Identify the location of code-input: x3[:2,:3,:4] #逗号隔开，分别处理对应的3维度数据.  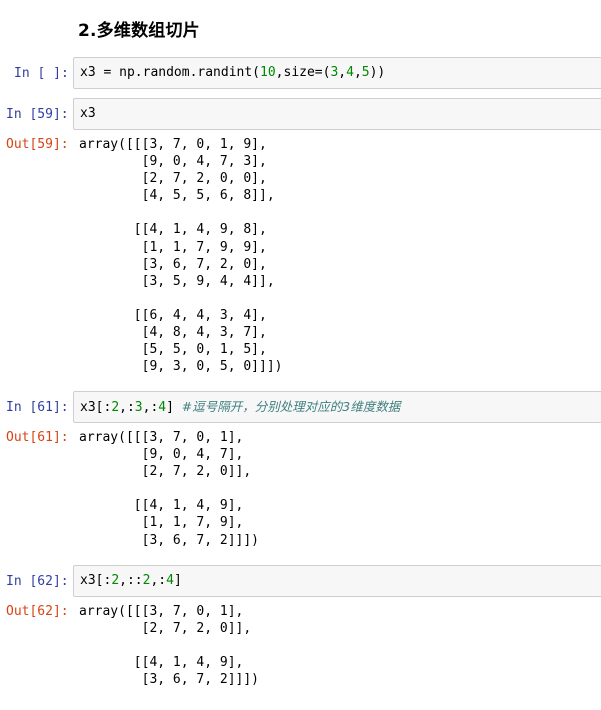
(337, 407).